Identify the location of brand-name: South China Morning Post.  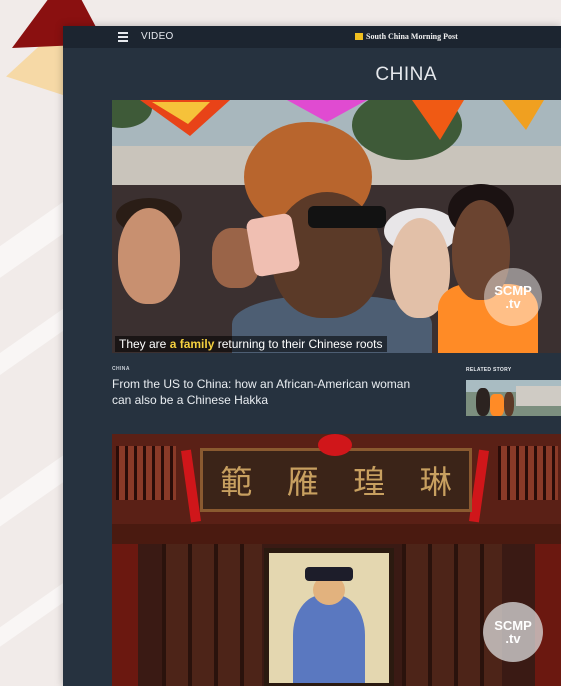
(412, 36).